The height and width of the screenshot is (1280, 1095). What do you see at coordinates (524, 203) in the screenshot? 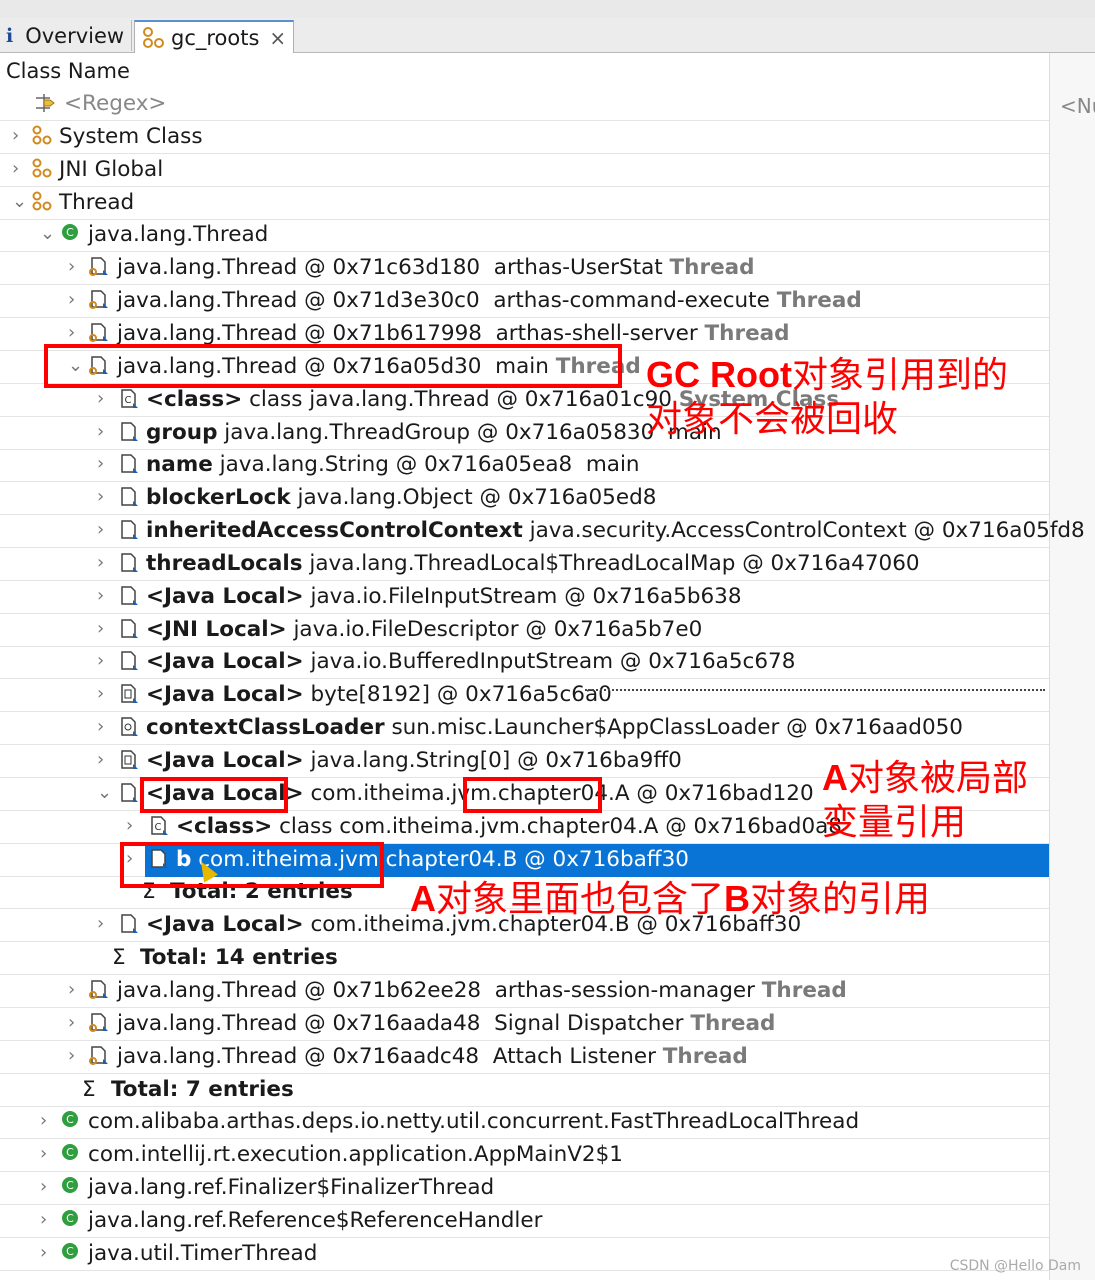
I see `tree-row: ⌄ Thread` at bounding box center [524, 203].